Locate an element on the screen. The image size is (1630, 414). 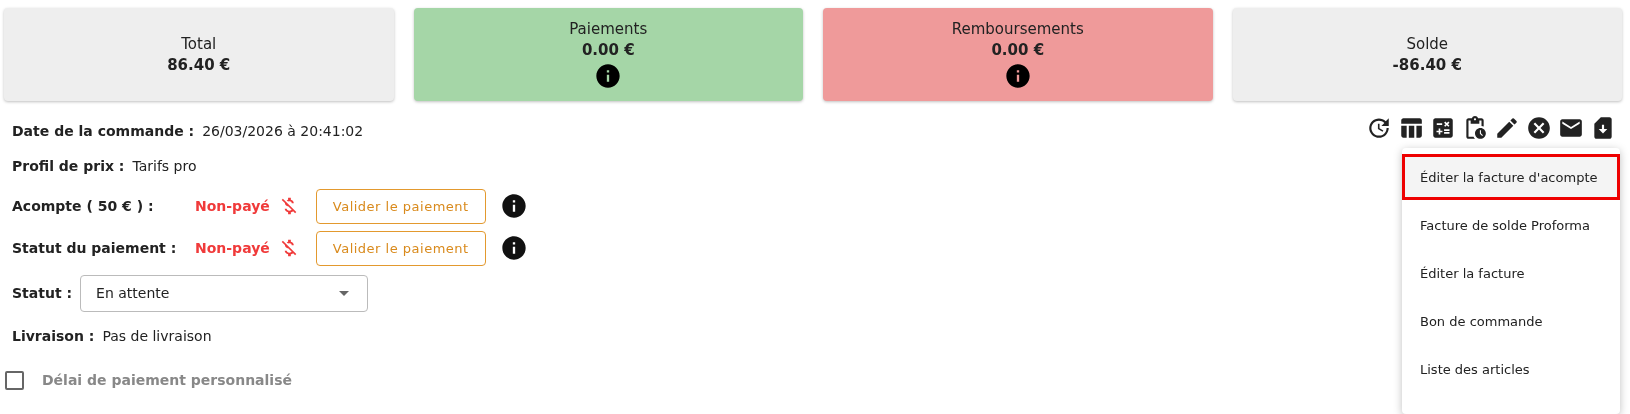
menu-item: Facture de solde Proforma is located at coordinates (1511, 225).